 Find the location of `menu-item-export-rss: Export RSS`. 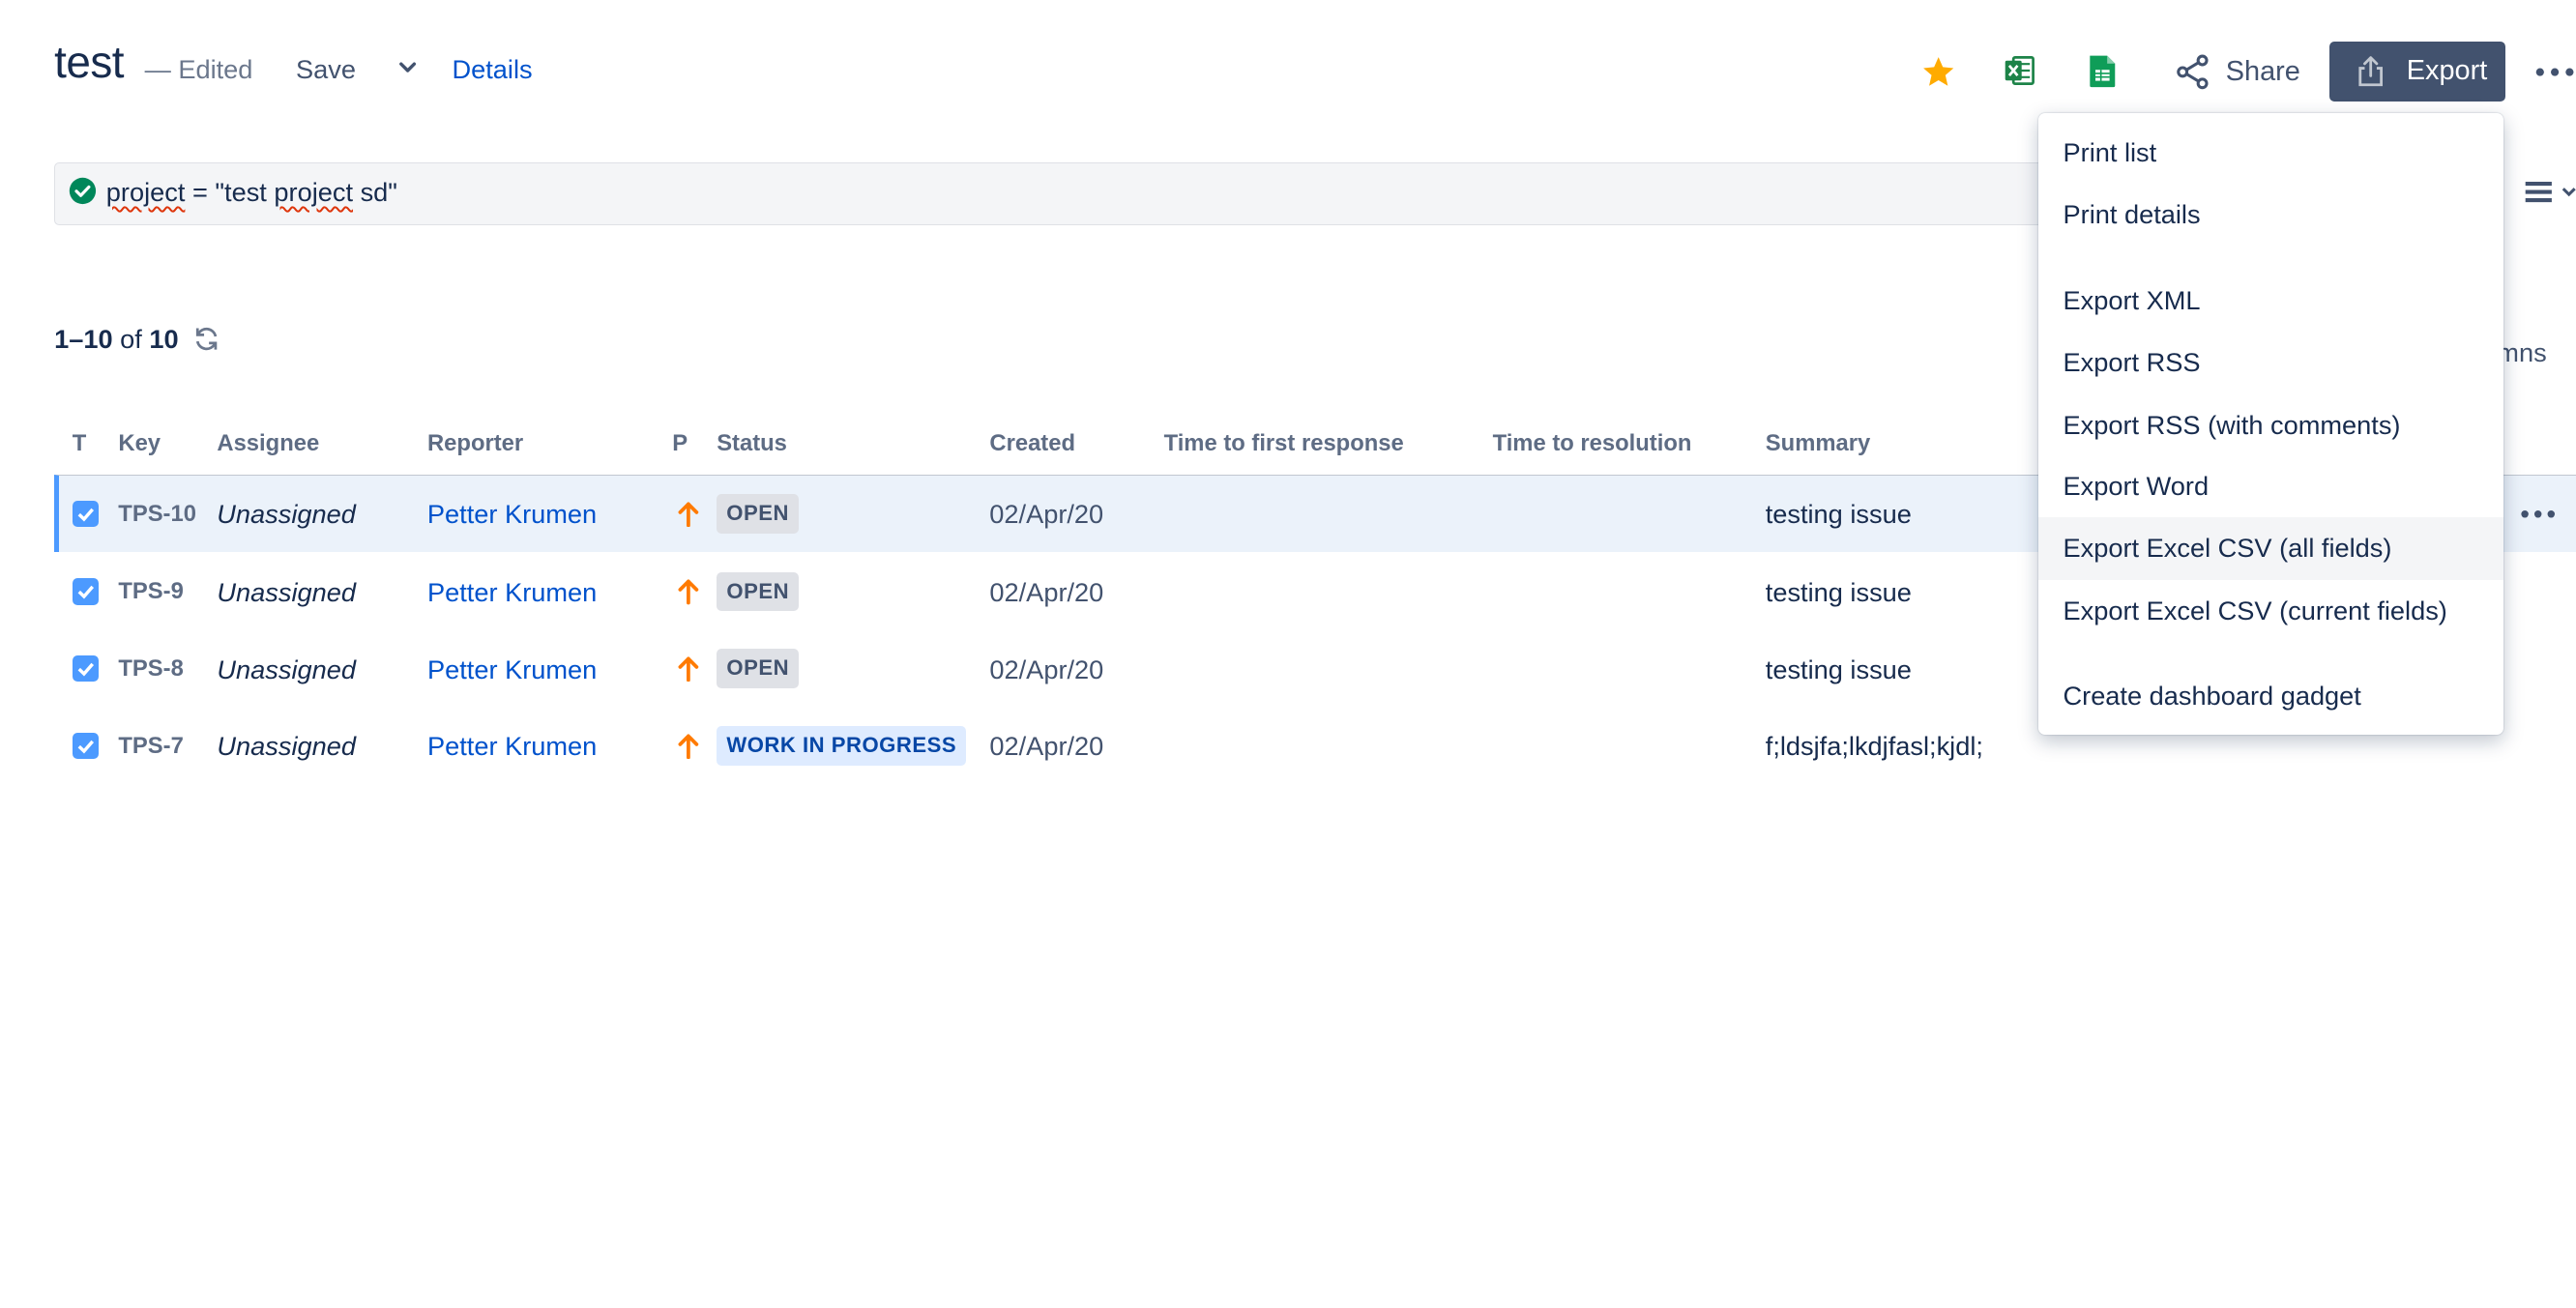

menu-item-export-rss: Export RSS is located at coordinates (2270, 363).